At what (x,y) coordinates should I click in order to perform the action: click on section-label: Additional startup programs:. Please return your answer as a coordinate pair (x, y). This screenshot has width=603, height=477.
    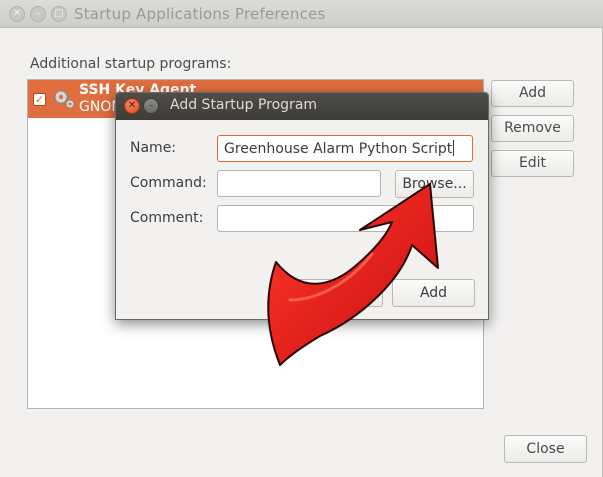
    Looking at the image, I should click on (131, 64).